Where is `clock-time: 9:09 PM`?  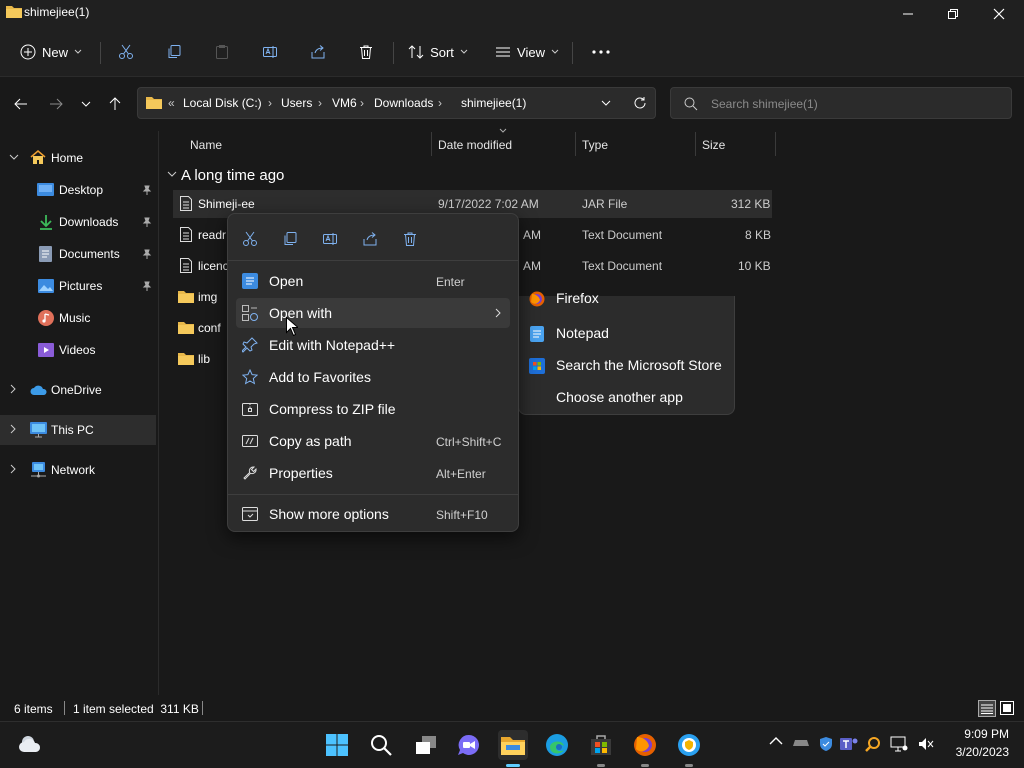 clock-time: 9:09 PM is located at coordinates (977, 734).